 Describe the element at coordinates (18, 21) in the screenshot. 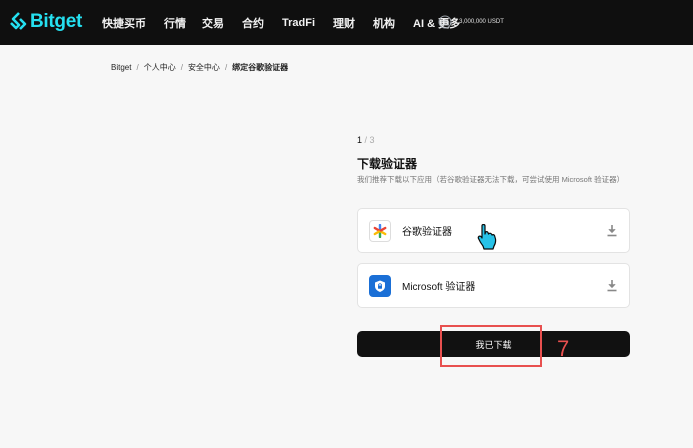

I see `bitget-logo-icon` at that location.